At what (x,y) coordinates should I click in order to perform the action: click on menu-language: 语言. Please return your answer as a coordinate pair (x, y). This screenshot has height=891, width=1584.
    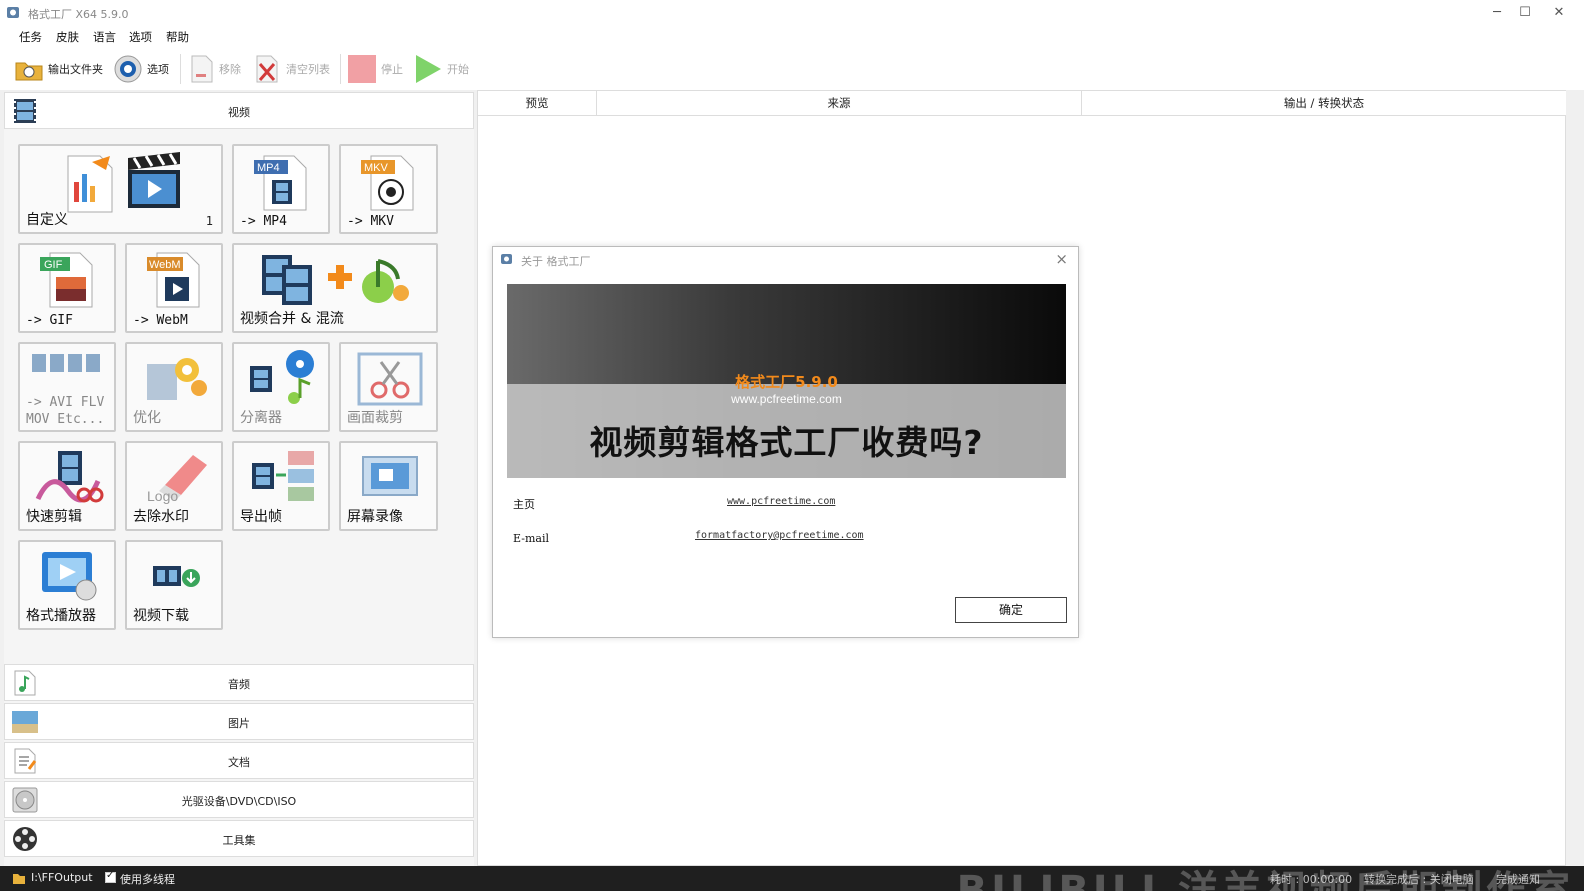
    Looking at the image, I should click on (104, 37).